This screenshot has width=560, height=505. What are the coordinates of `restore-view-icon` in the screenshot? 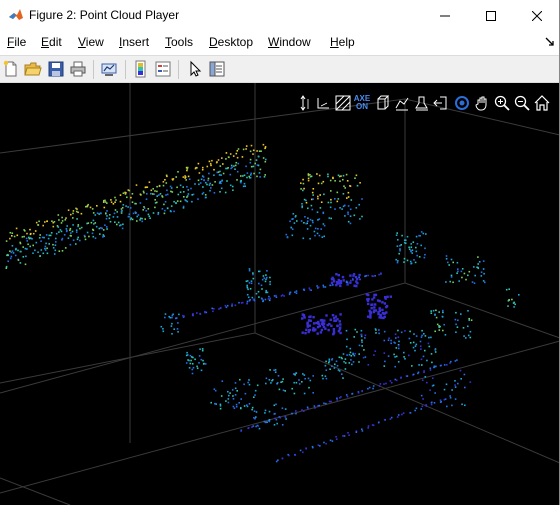 It's located at (440, 103).